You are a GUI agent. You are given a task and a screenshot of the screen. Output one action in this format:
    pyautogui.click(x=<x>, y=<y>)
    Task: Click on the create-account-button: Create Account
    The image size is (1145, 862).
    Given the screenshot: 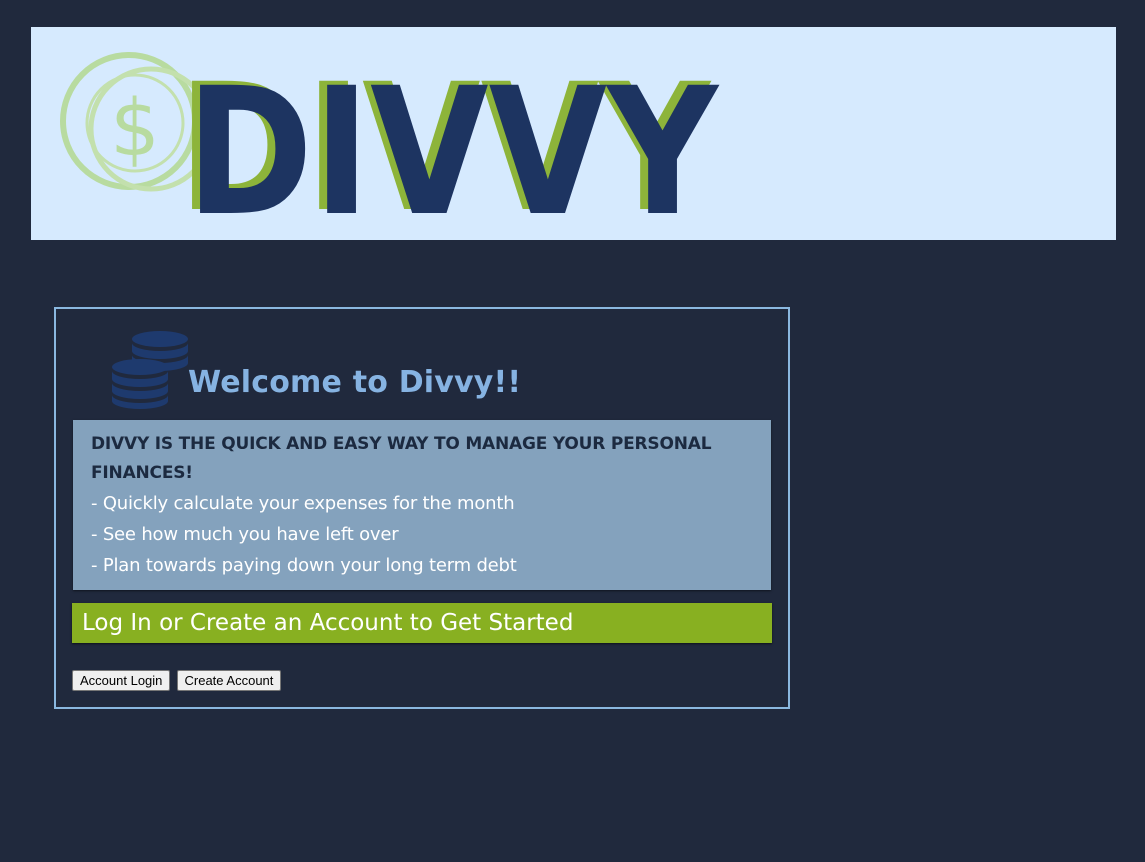 What is the action you would take?
    pyautogui.click(x=229, y=680)
    